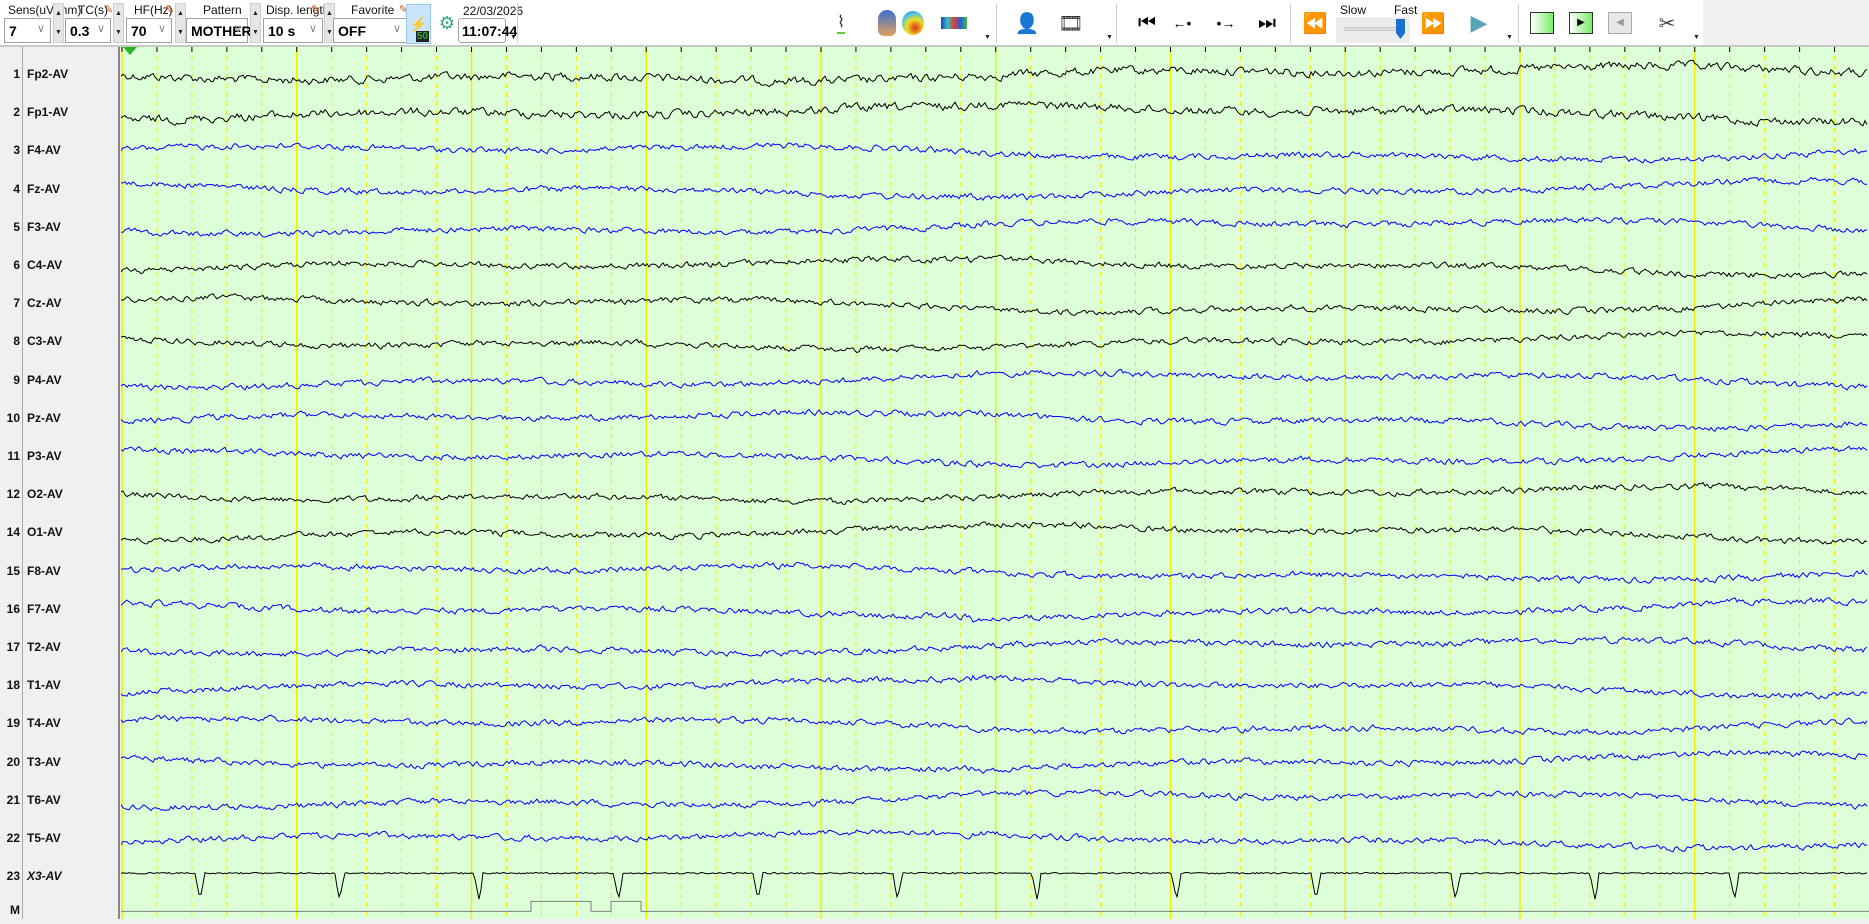 Image resolution: width=1869 pixels, height=924 pixels. I want to click on disp-length-select: 10 s ∨, so click(293, 30).